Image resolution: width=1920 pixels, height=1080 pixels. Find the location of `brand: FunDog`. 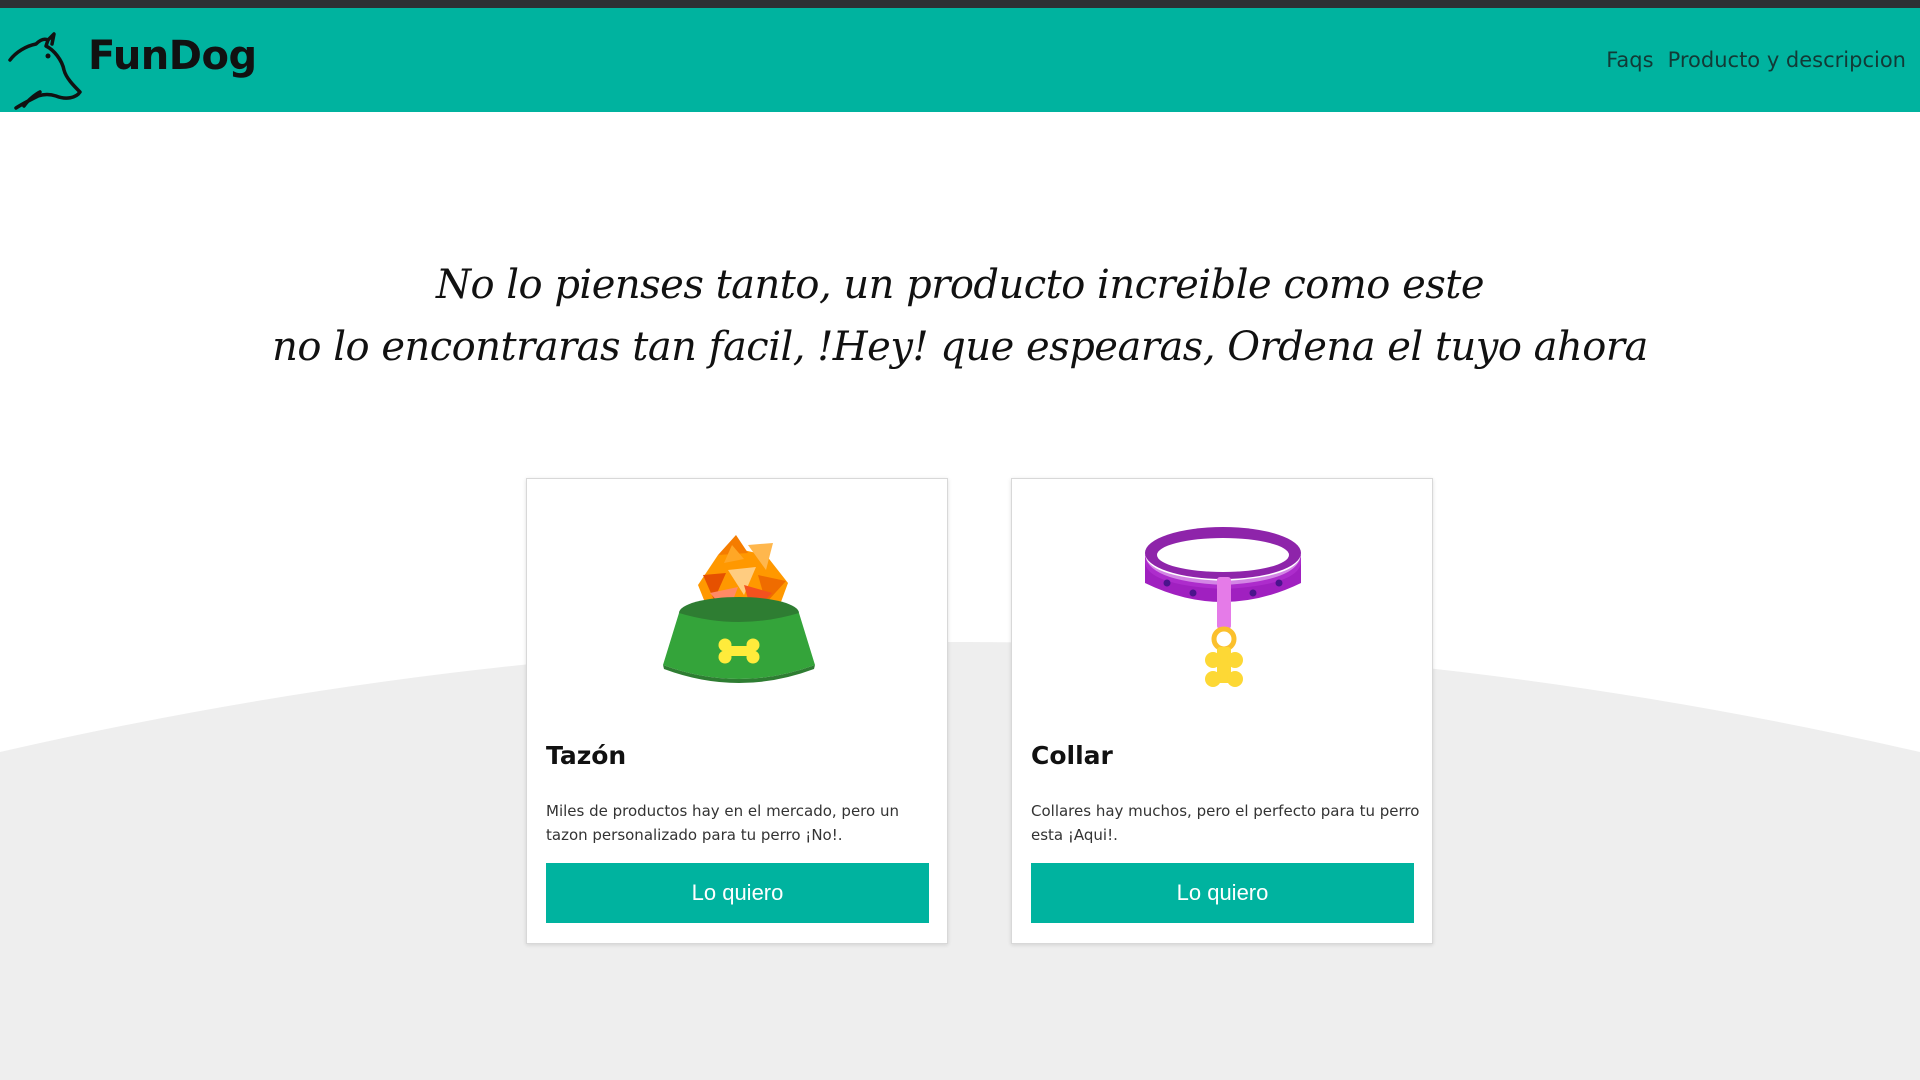

brand: FunDog is located at coordinates (130, 68).